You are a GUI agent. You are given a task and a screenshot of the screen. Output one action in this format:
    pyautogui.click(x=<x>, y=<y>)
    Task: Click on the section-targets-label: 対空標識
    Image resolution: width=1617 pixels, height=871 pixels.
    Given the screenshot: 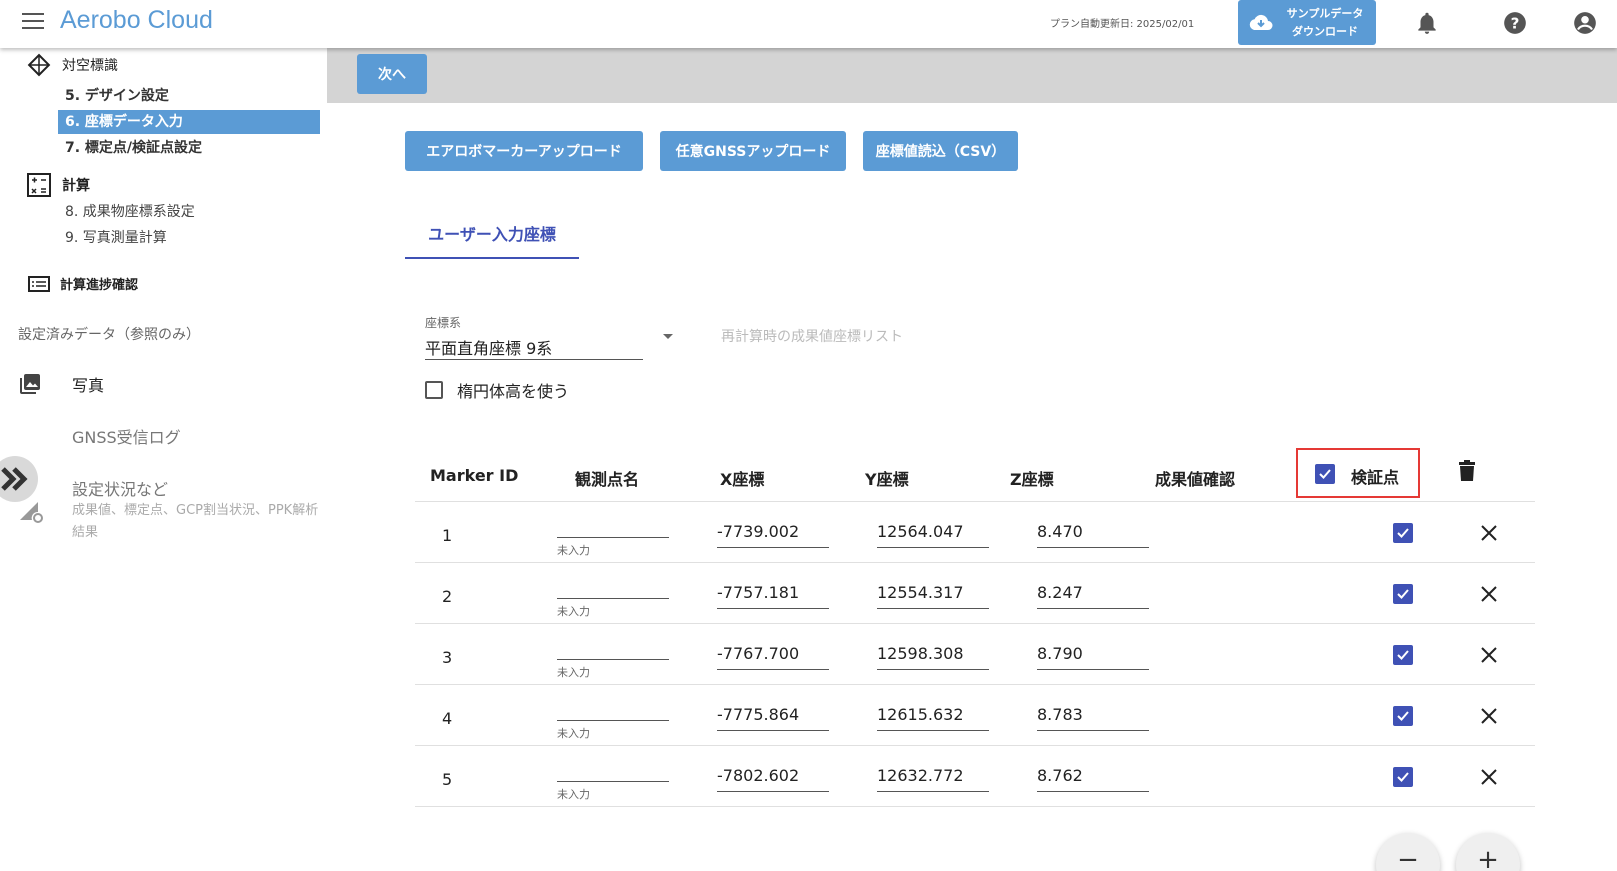 What is the action you would take?
    pyautogui.click(x=90, y=66)
    